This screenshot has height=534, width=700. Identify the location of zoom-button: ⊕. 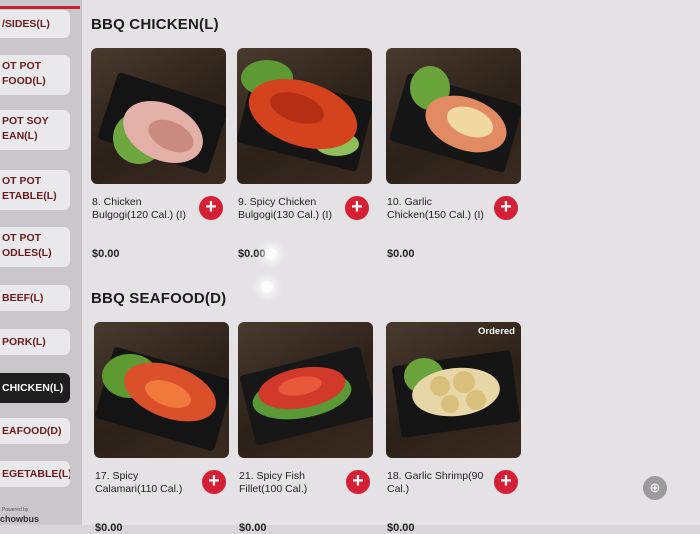
(655, 488).